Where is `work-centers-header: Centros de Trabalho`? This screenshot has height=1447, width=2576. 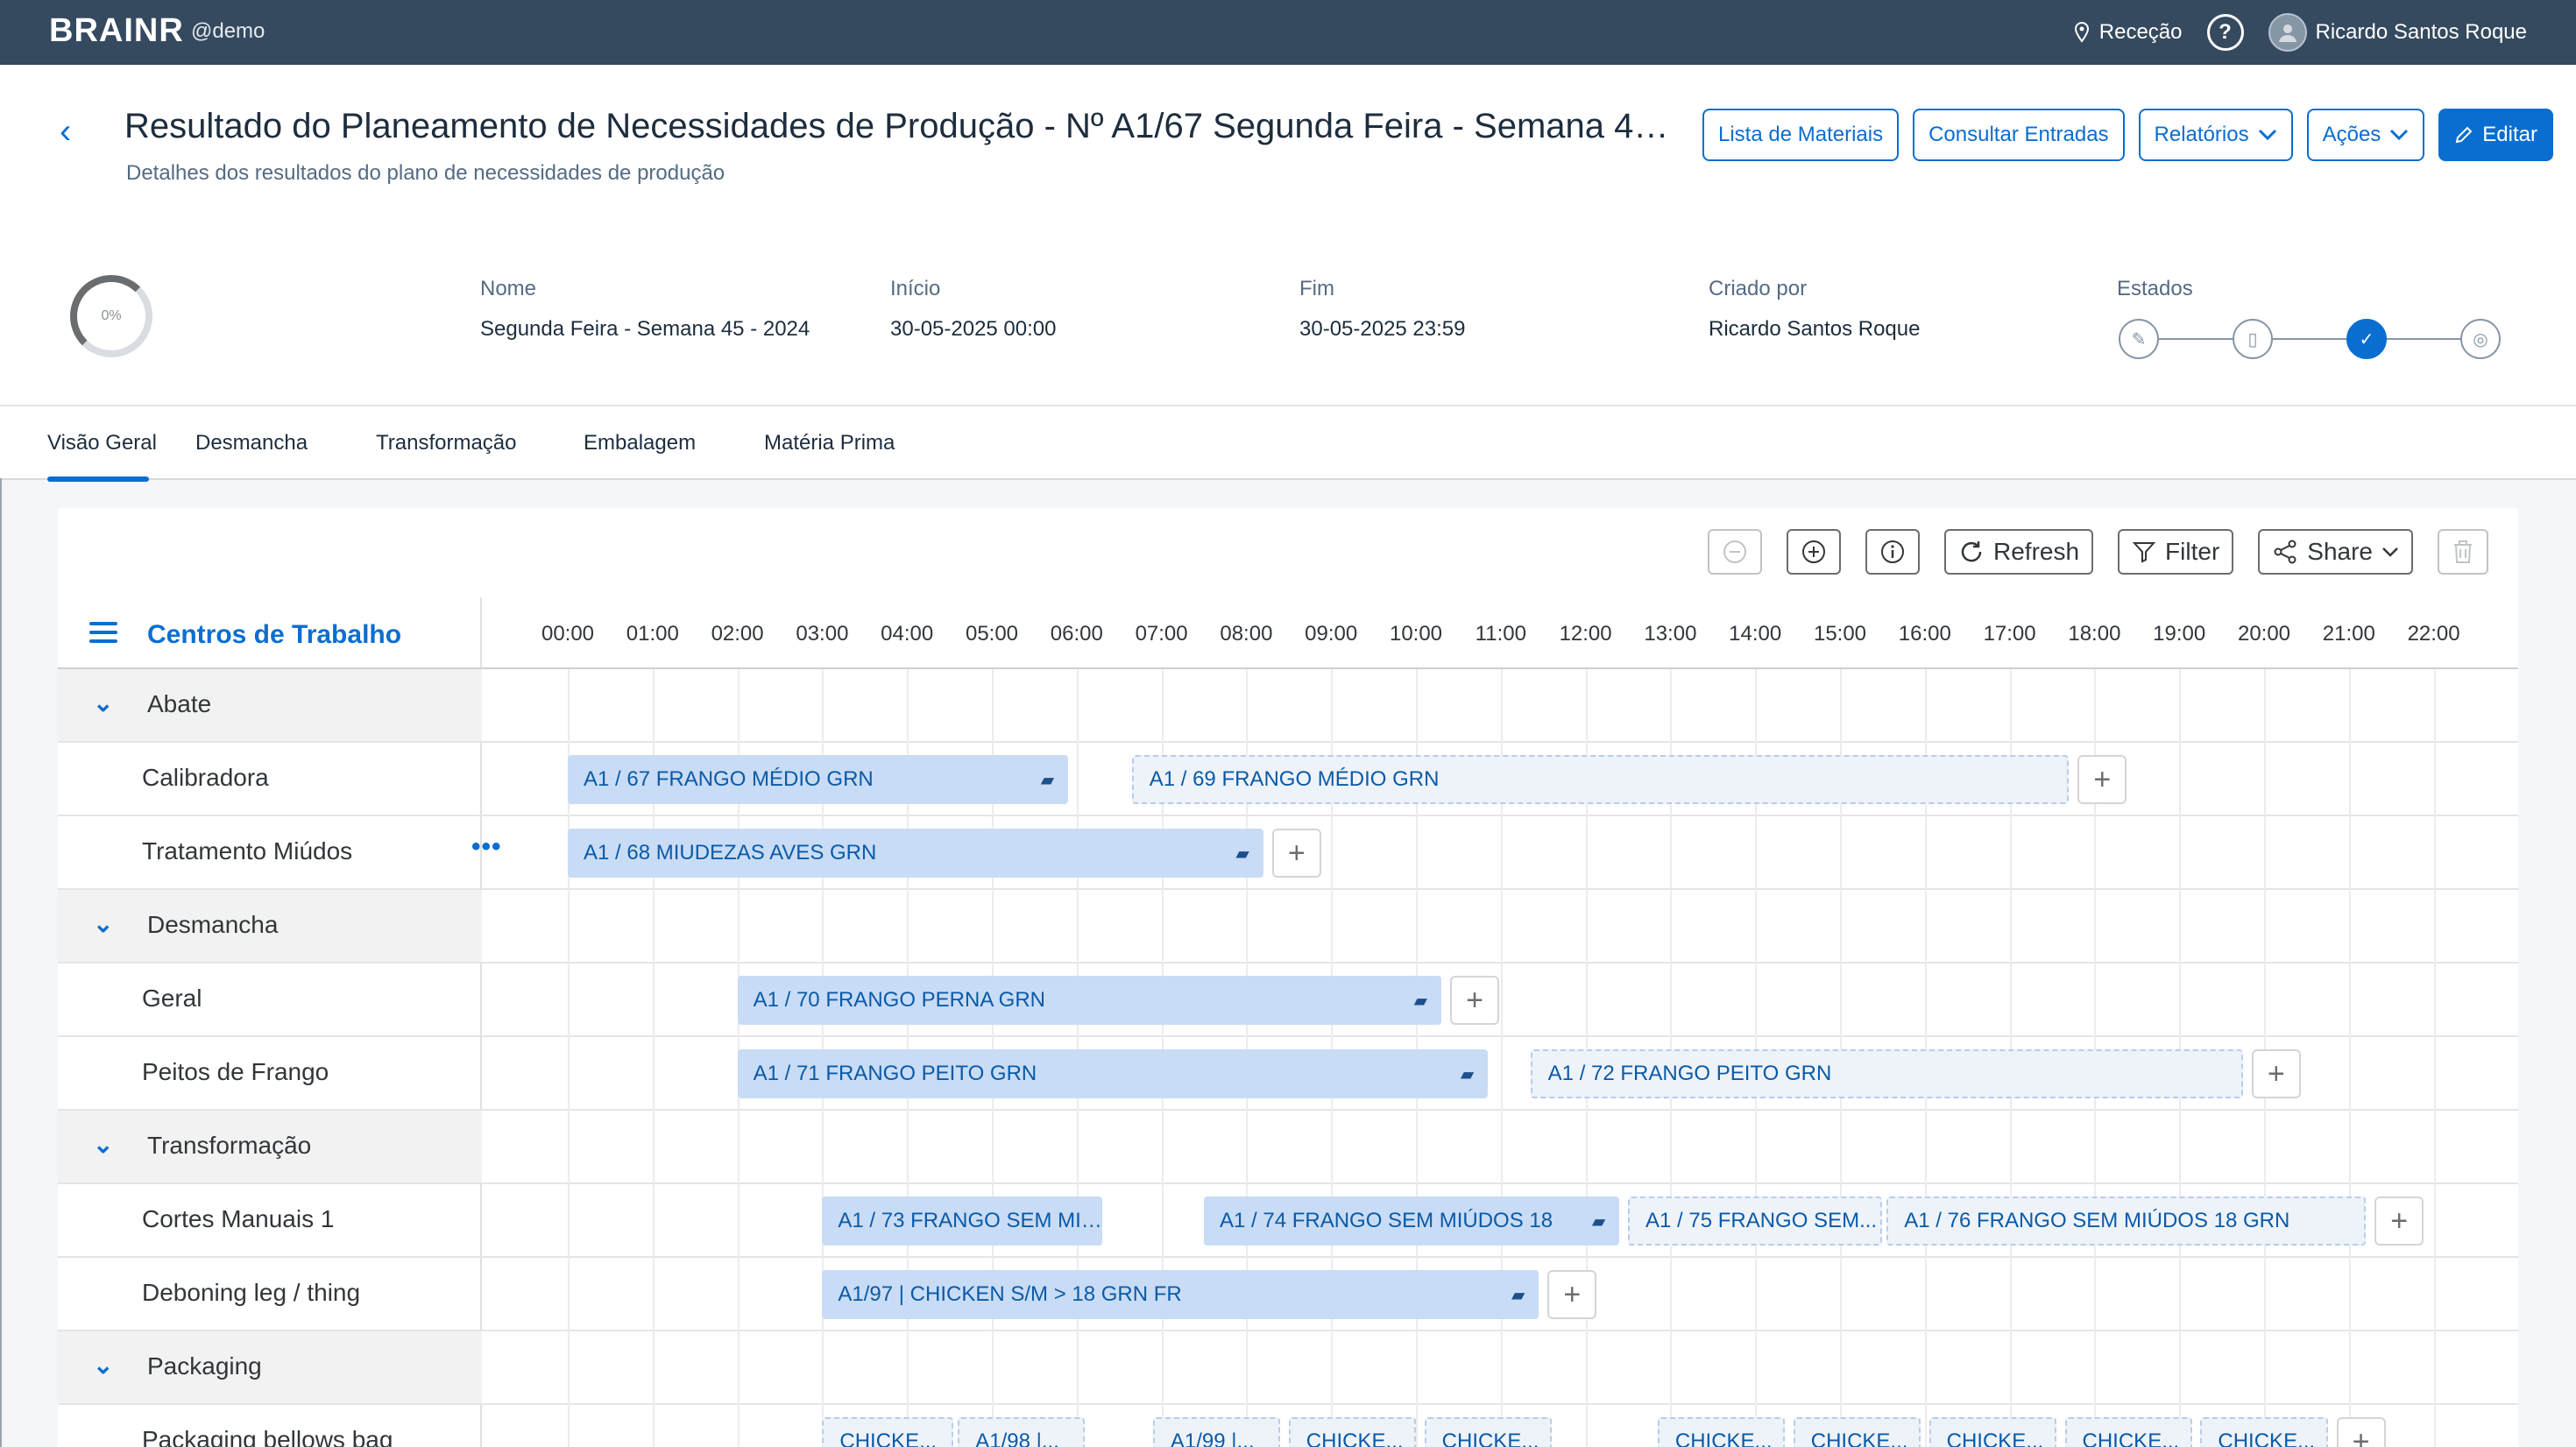 work-centers-header: Centros de Trabalho is located at coordinates (270, 633).